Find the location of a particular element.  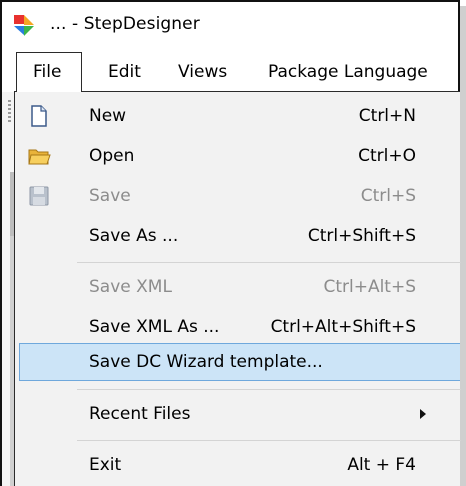

menu-item-save: Save Ctrl+S is located at coordinates (237, 196).